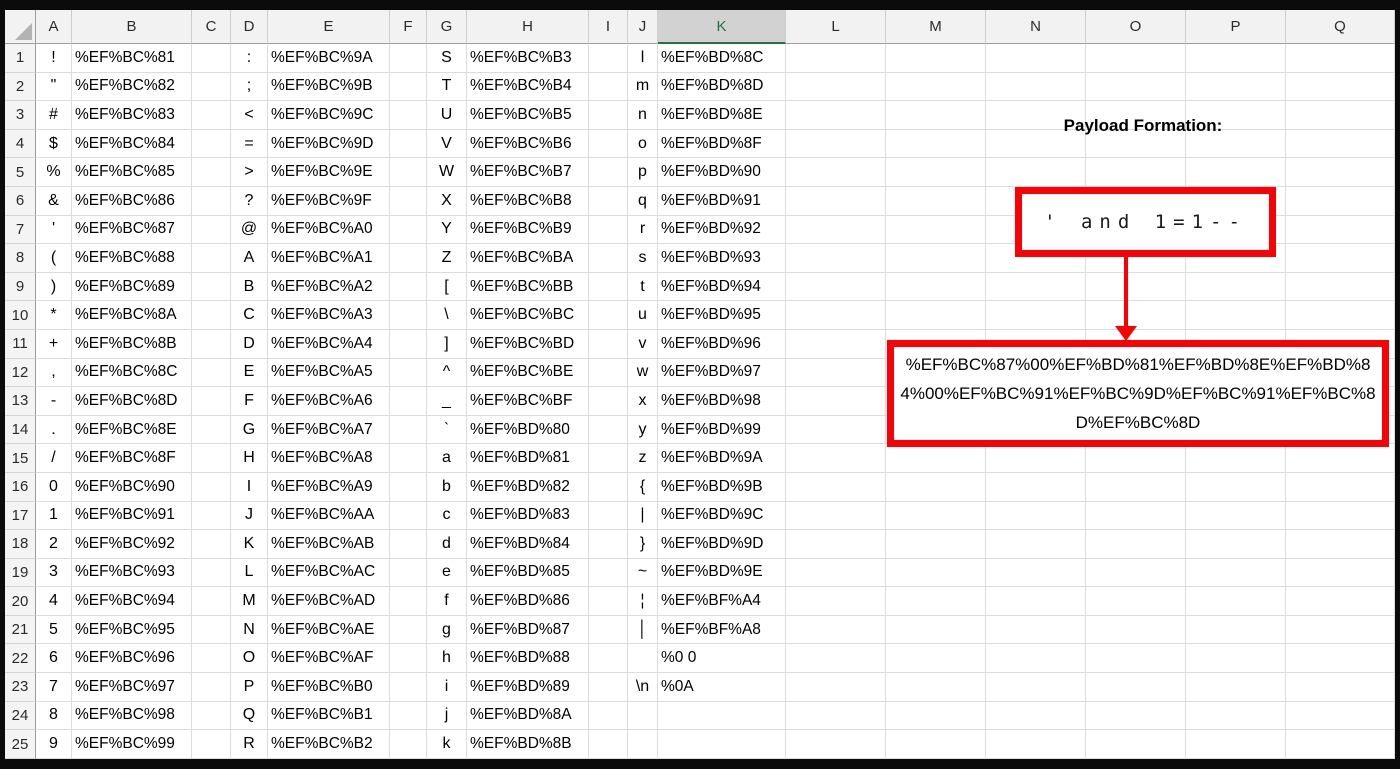 Image resolution: width=1400 pixels, height=769 pixels. I want to click on cell-P20, so click(1236, 601).